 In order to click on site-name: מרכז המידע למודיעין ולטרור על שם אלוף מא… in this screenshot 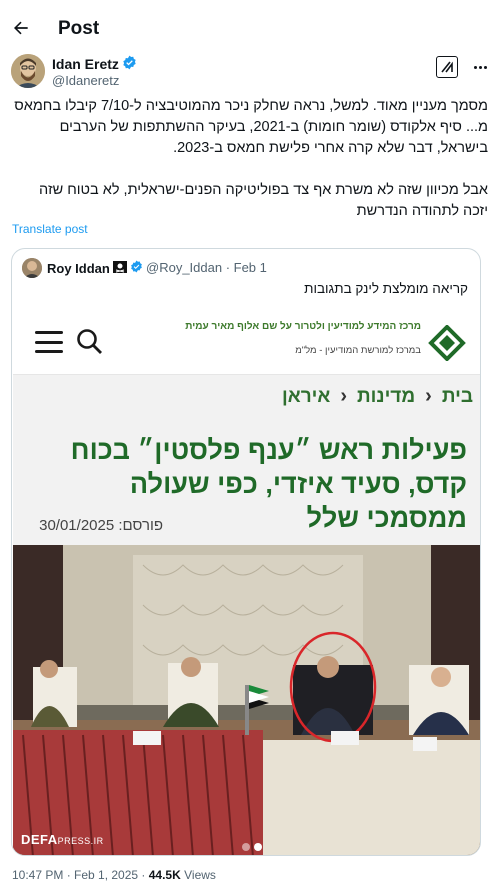, I will do `click(303, 326)`.